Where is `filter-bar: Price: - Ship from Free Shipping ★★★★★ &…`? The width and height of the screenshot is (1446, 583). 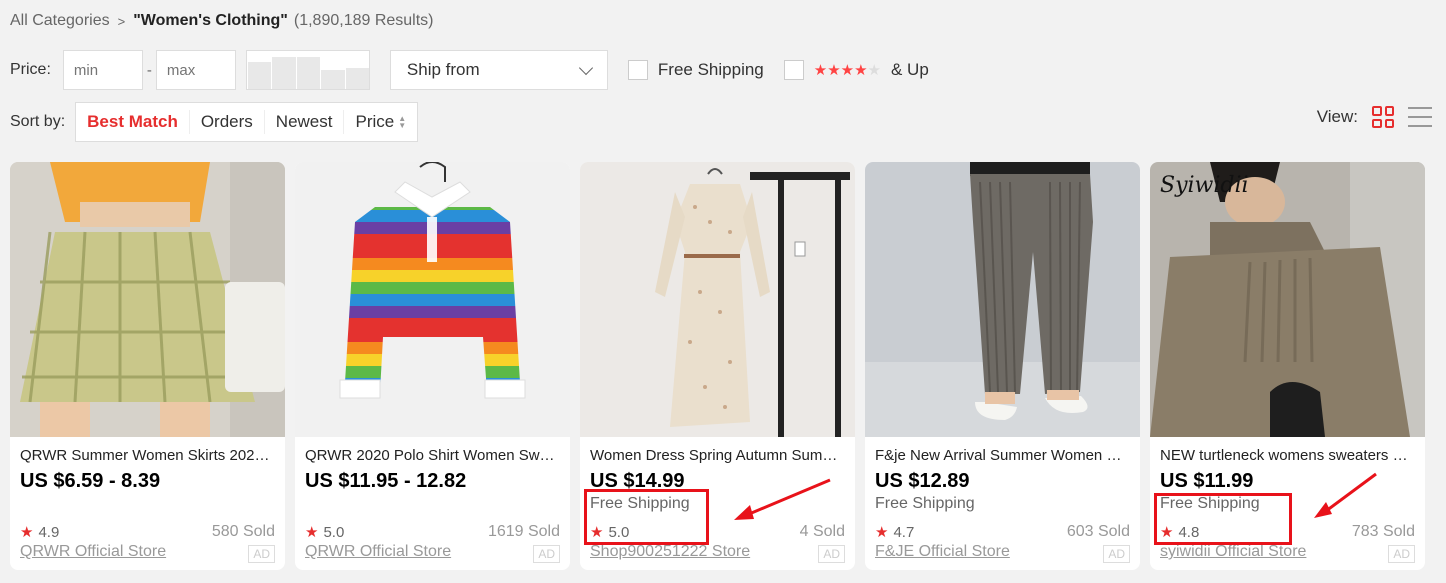
filter-bar: Price: - Ship from Free Shipping ★★★★★ &… is located at coordinates (469, 70).